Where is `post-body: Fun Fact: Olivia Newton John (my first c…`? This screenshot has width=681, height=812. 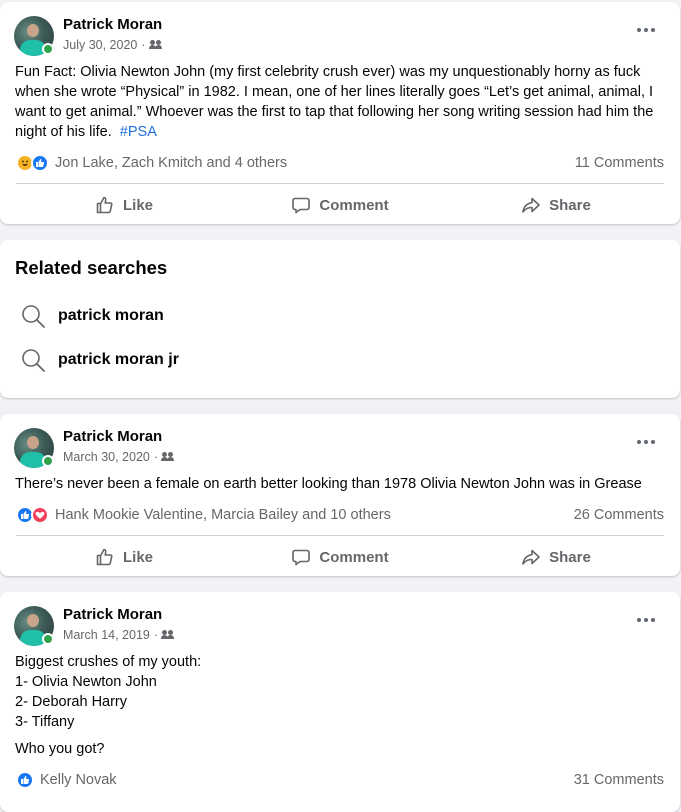
post-body: Fun Fact: Olivia Newton John (my first c… is located at coordinates (334, 102).